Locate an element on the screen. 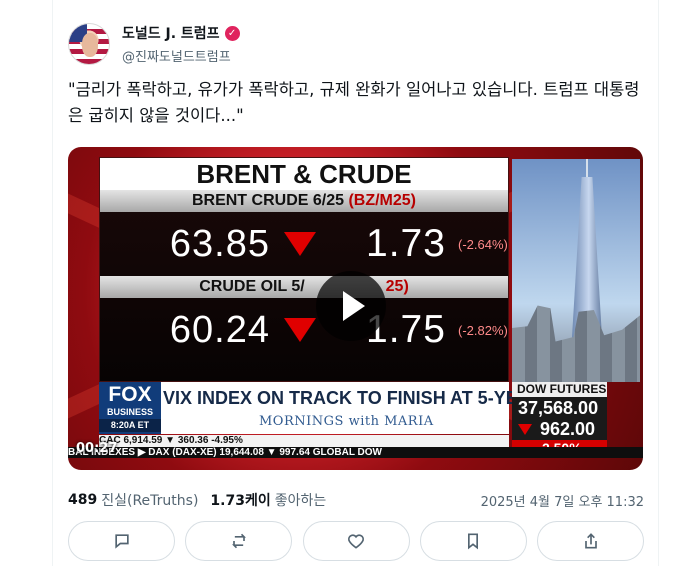 Image resolution: width=673 pixels, height=566 pixels. share-button is located at coordinates (590, 541).